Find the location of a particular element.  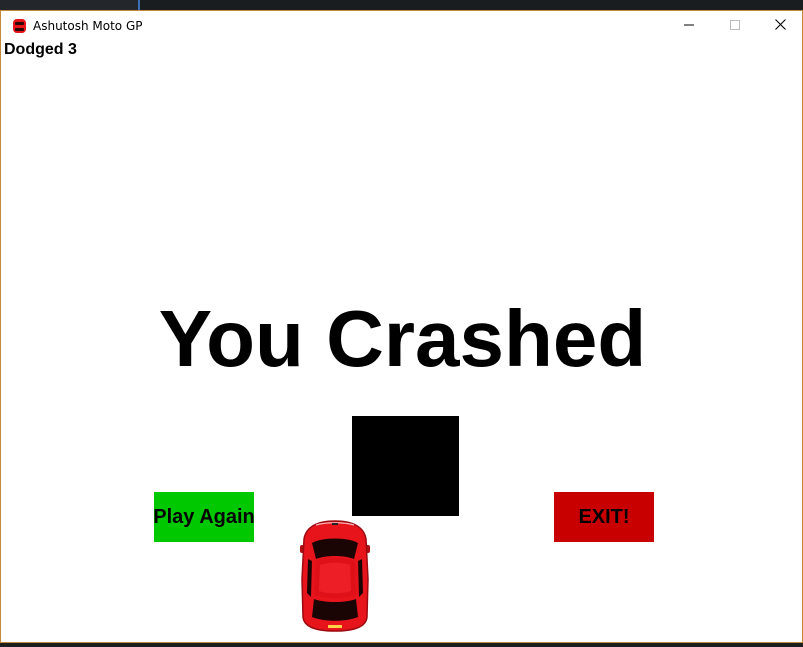

desktop-background is located at coordinates (401, 5).